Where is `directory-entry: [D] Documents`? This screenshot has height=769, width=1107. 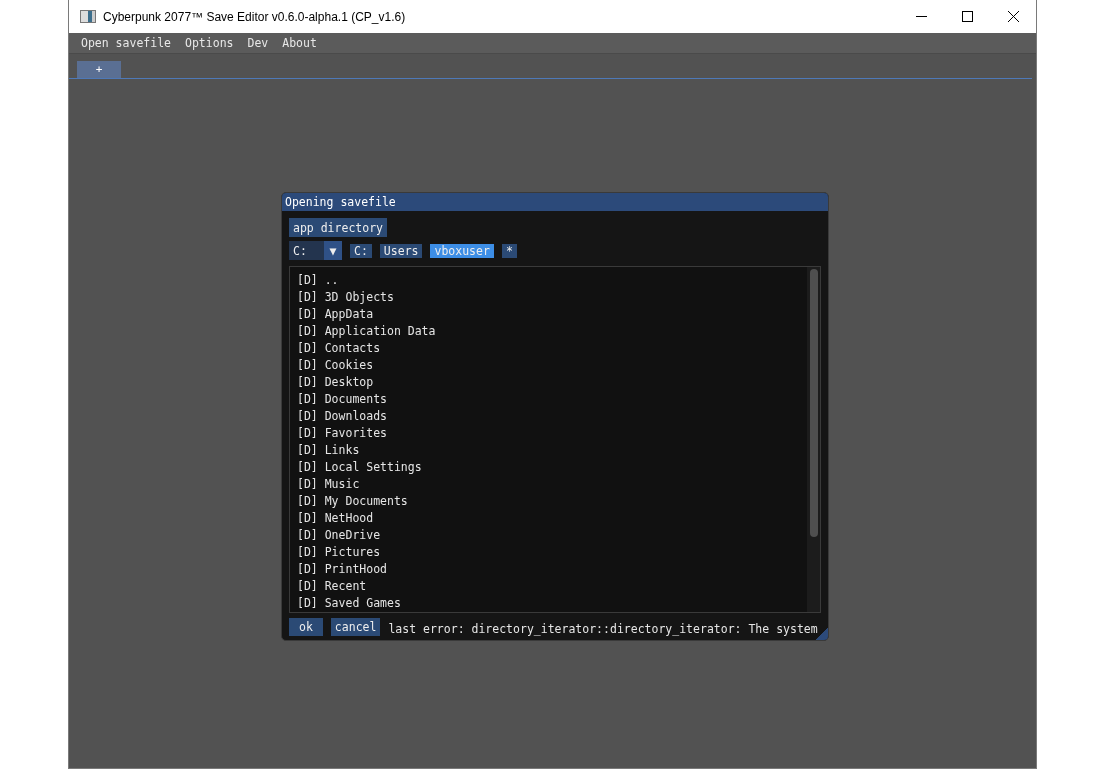
directory-entry: [D] Documents is located at coordinates (552, 399).